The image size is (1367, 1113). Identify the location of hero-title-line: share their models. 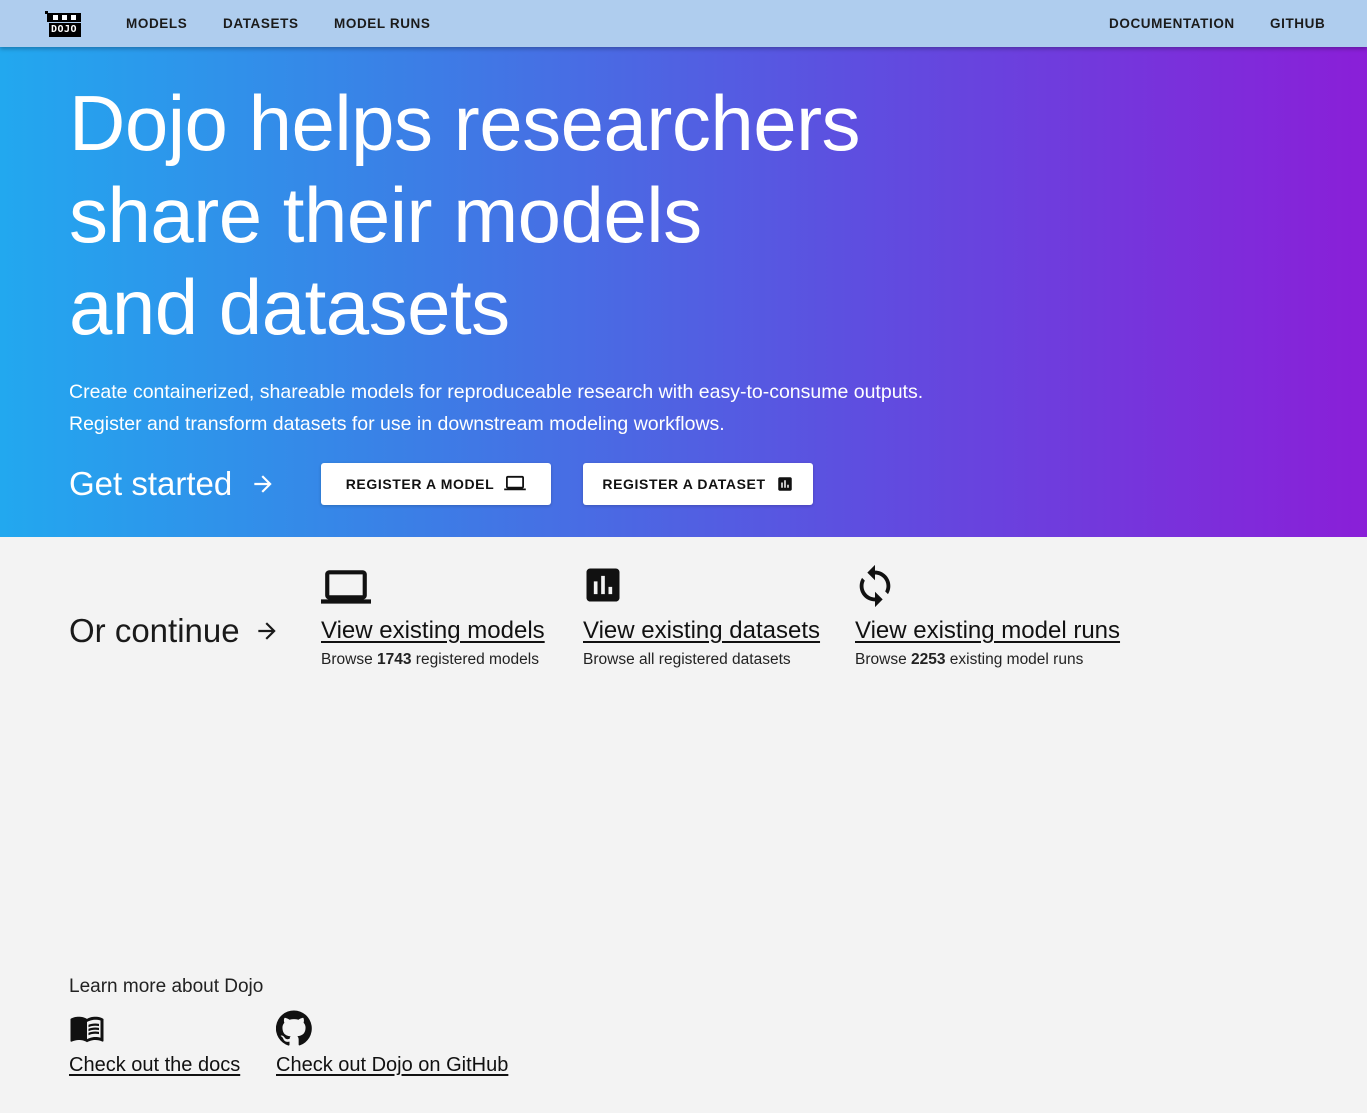
(385, 215).